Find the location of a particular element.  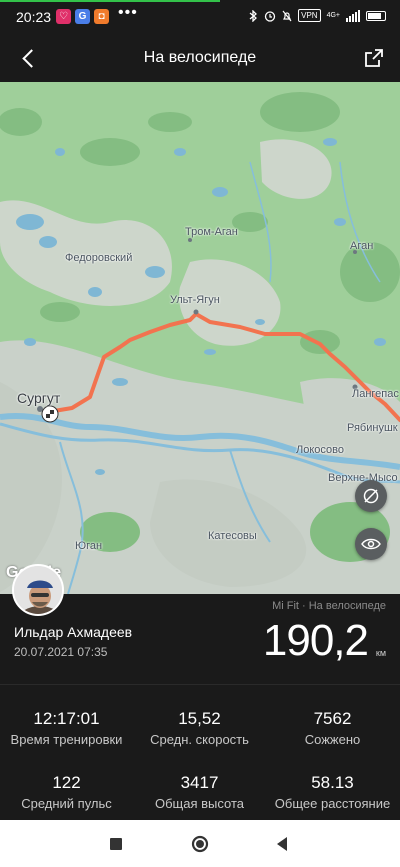

stat-value: 3417 is located at coordinates (199, 782).